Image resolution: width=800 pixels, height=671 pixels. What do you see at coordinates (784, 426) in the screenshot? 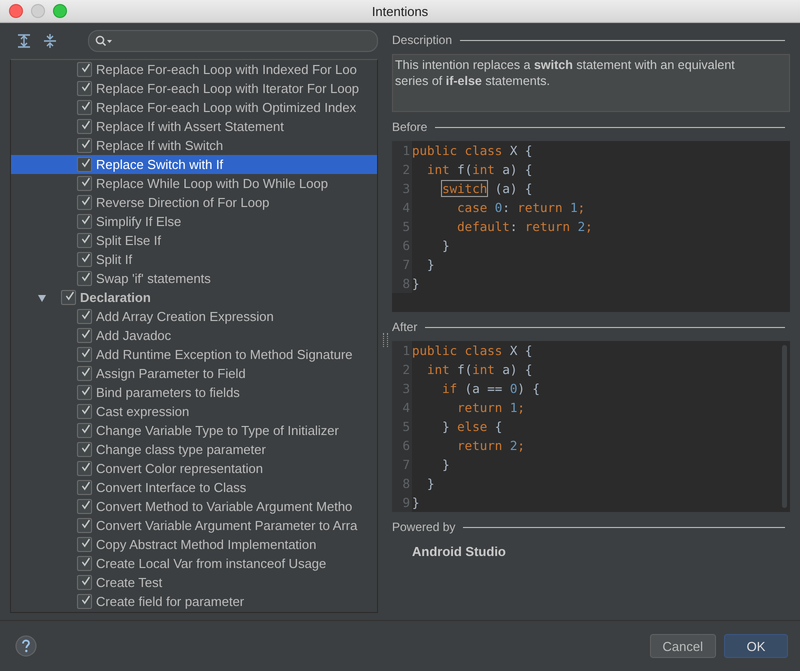
I see `scrollbar` at bounding box center [784, 426].